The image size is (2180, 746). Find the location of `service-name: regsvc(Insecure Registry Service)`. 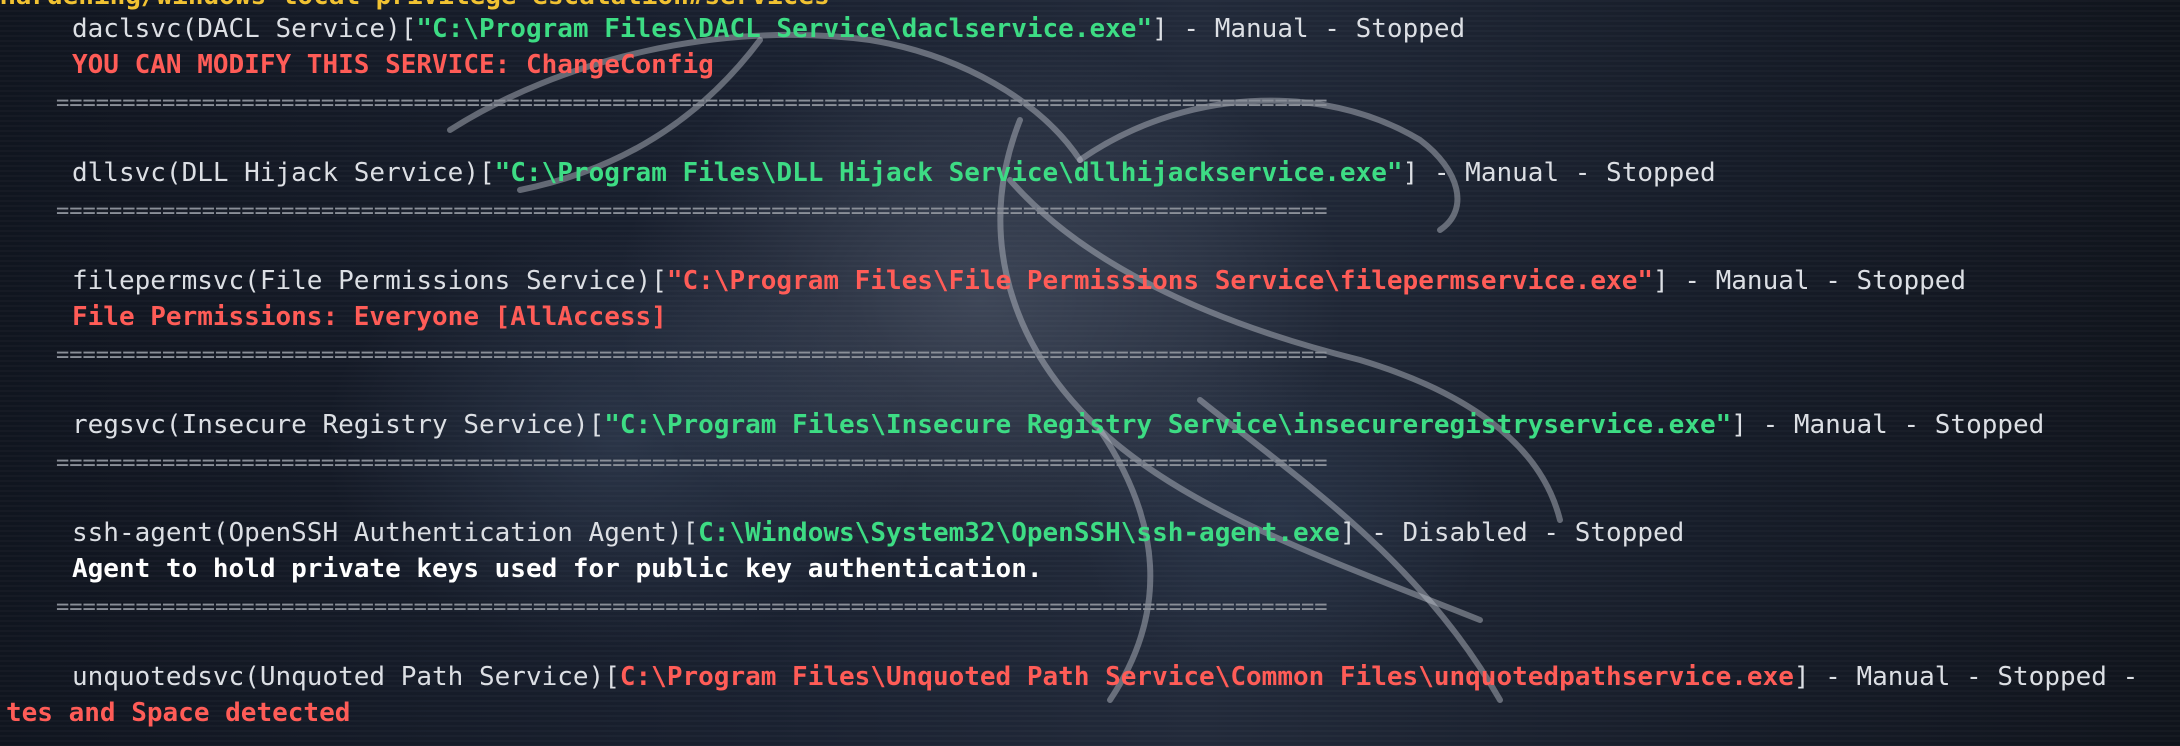

service-name: regsvc(Insecure Registry Service) is located at coordinates (330, 425).